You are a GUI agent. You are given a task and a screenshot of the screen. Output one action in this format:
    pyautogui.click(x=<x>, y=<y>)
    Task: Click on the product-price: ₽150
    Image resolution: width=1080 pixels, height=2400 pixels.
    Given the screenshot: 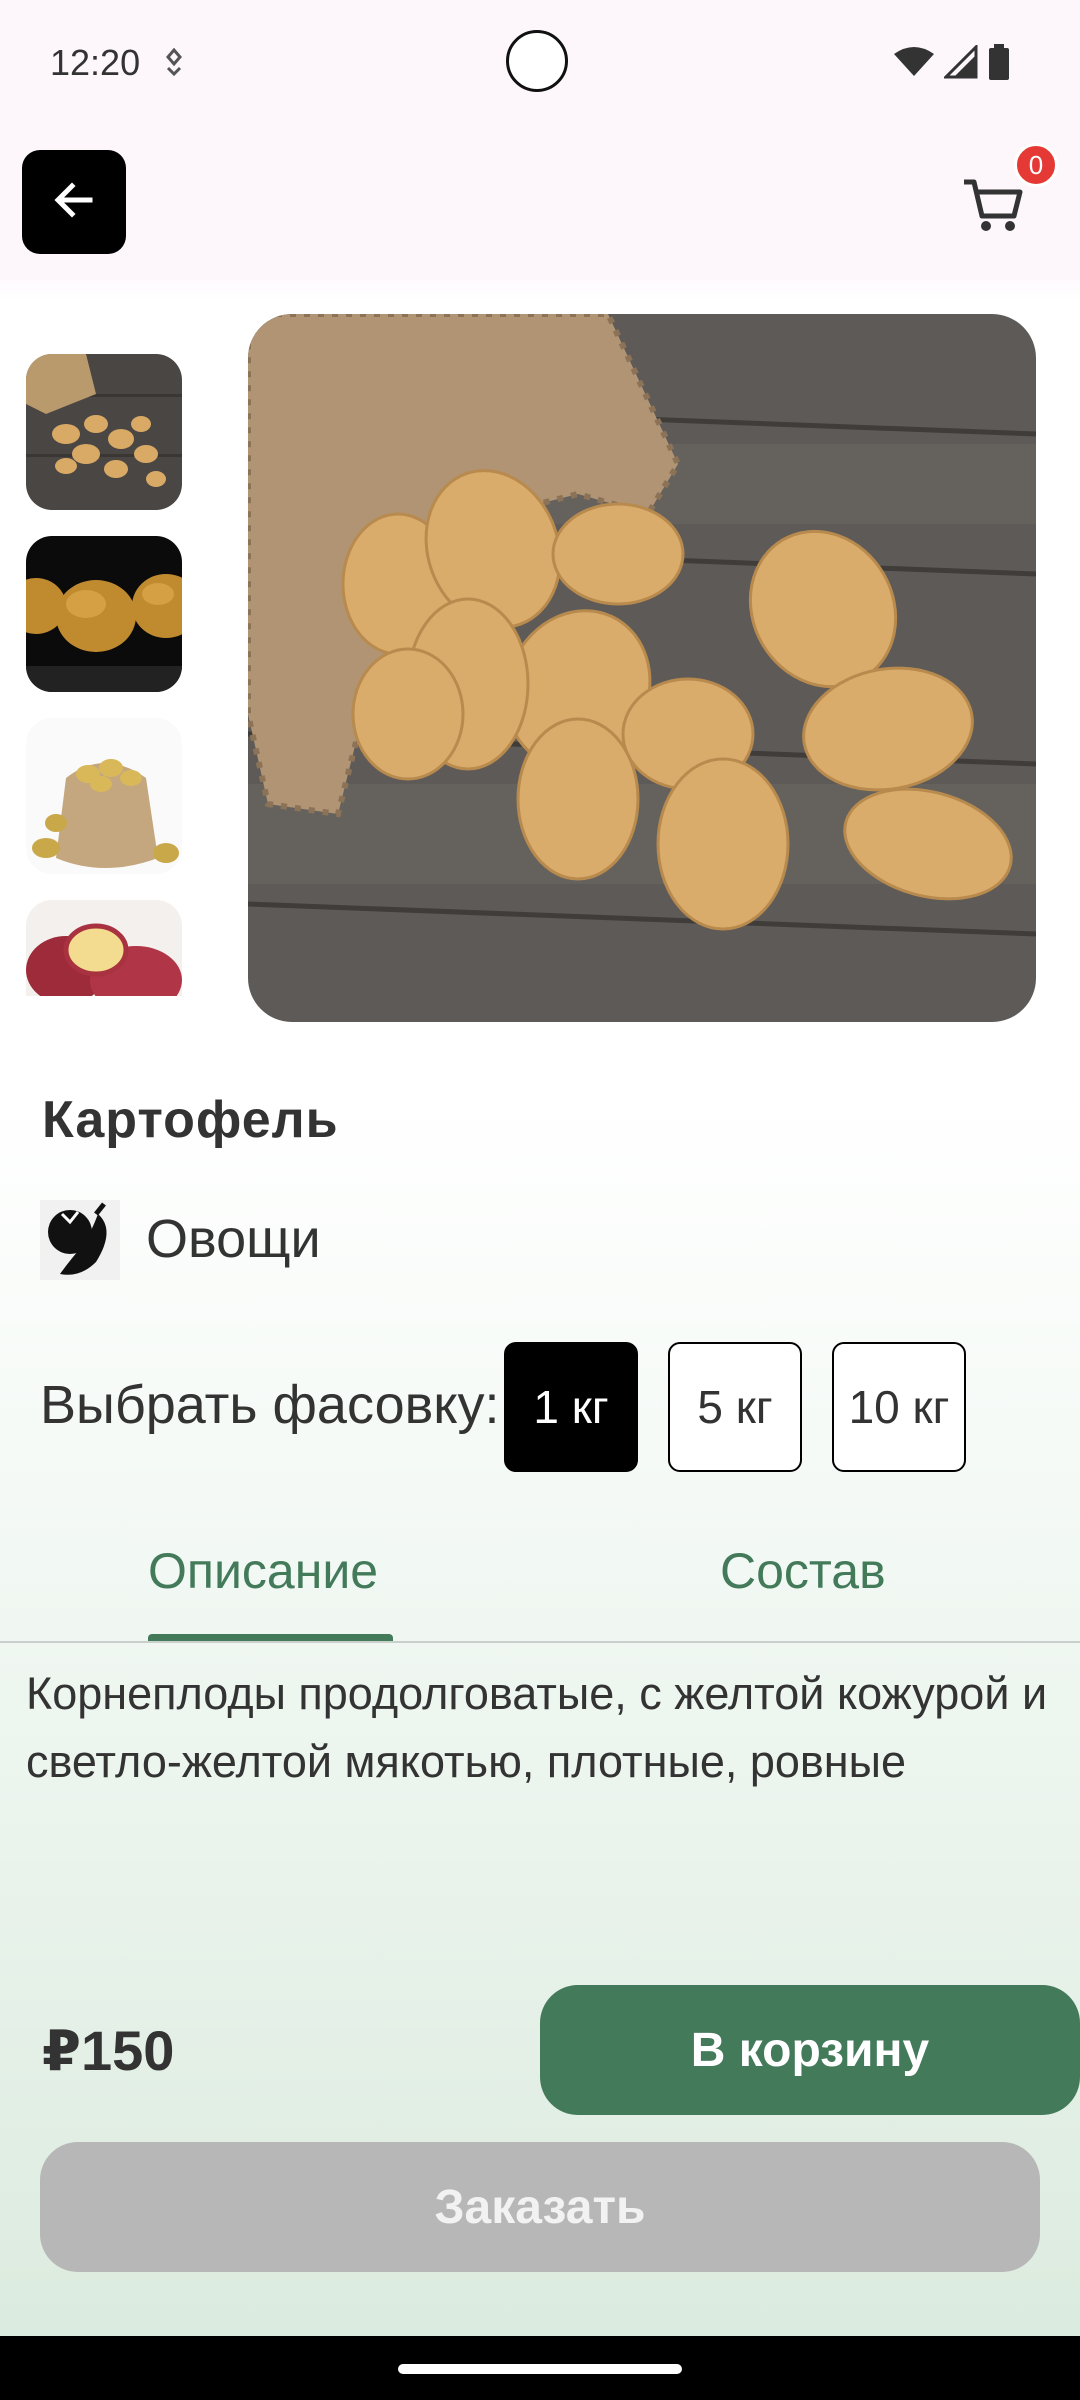 What is the action you would take?
    pyautogui.click(x=108, y=2050)
    